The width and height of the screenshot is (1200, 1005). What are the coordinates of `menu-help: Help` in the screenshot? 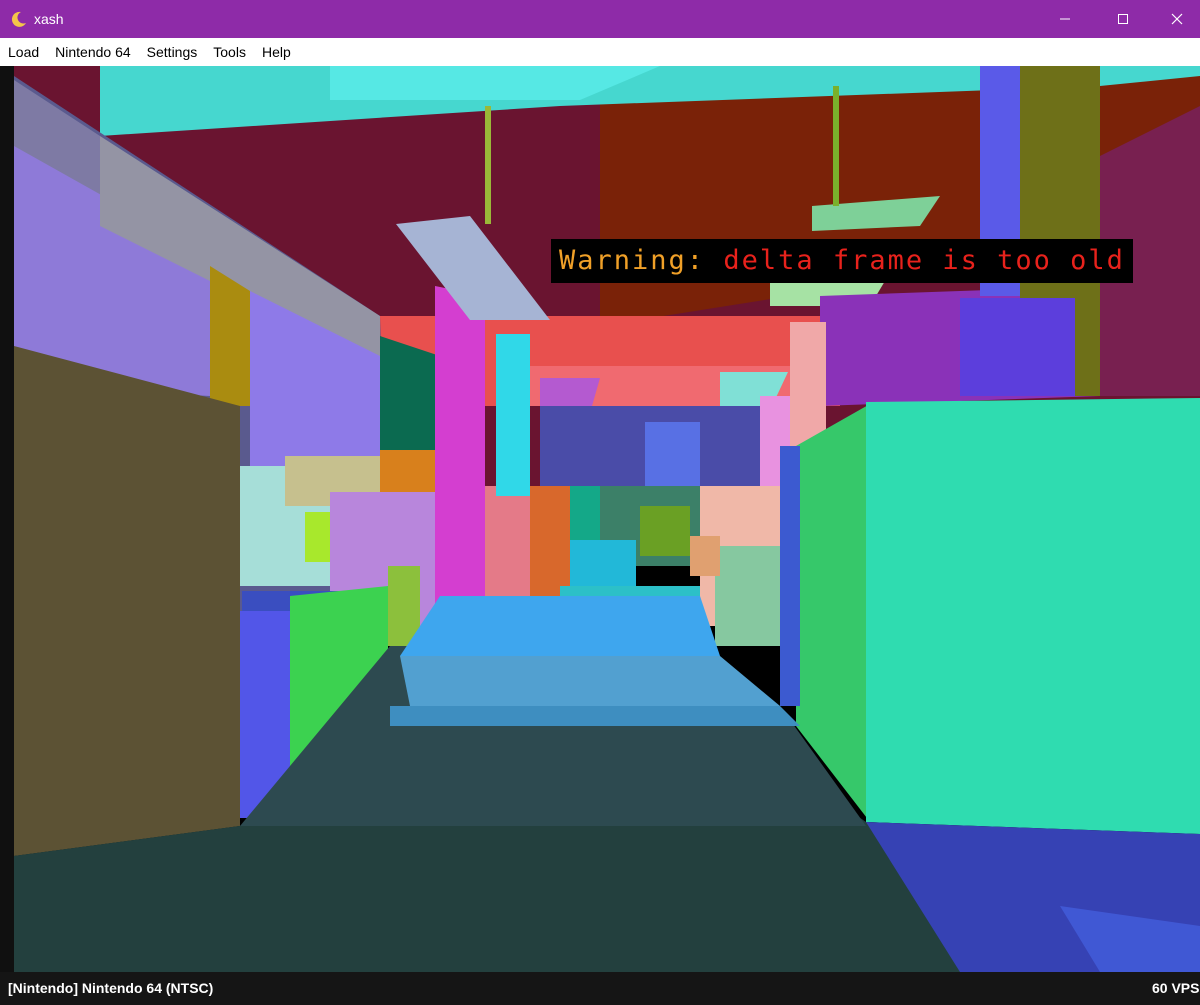 It's located at (276, 52).